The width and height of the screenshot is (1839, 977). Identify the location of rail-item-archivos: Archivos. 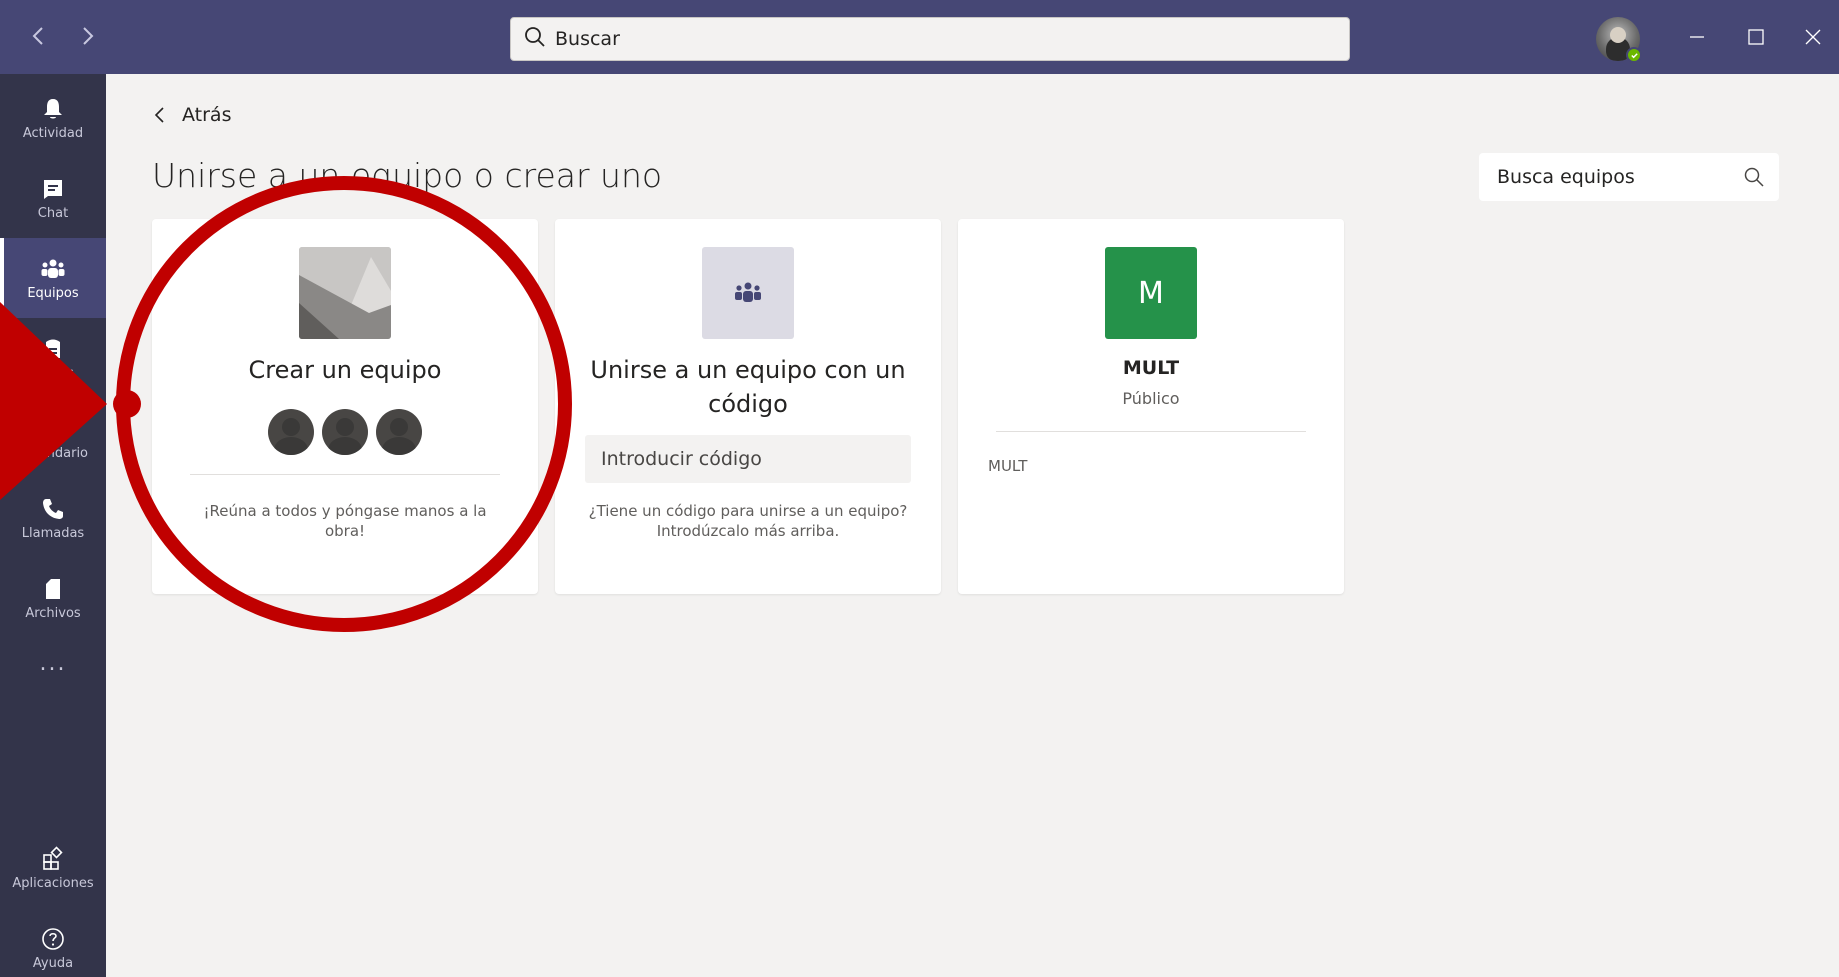
(53, 598).